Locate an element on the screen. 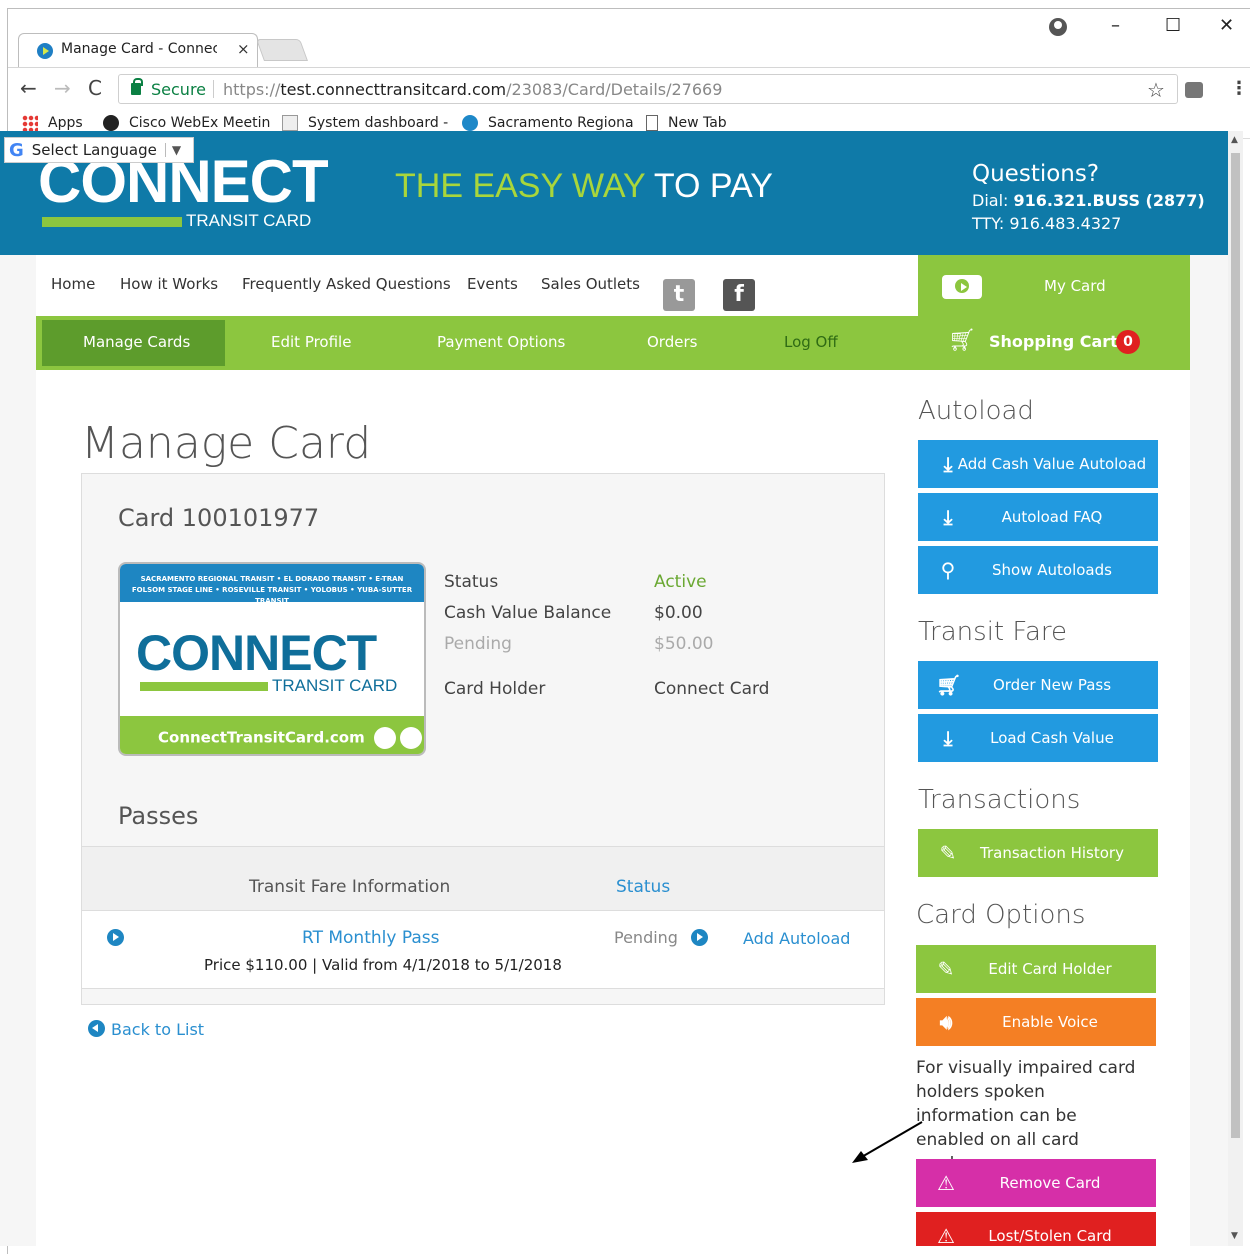 The height and width of the screenshot is (1254, 1250). dial-label: Dial: is located at coordinates (993, 200).